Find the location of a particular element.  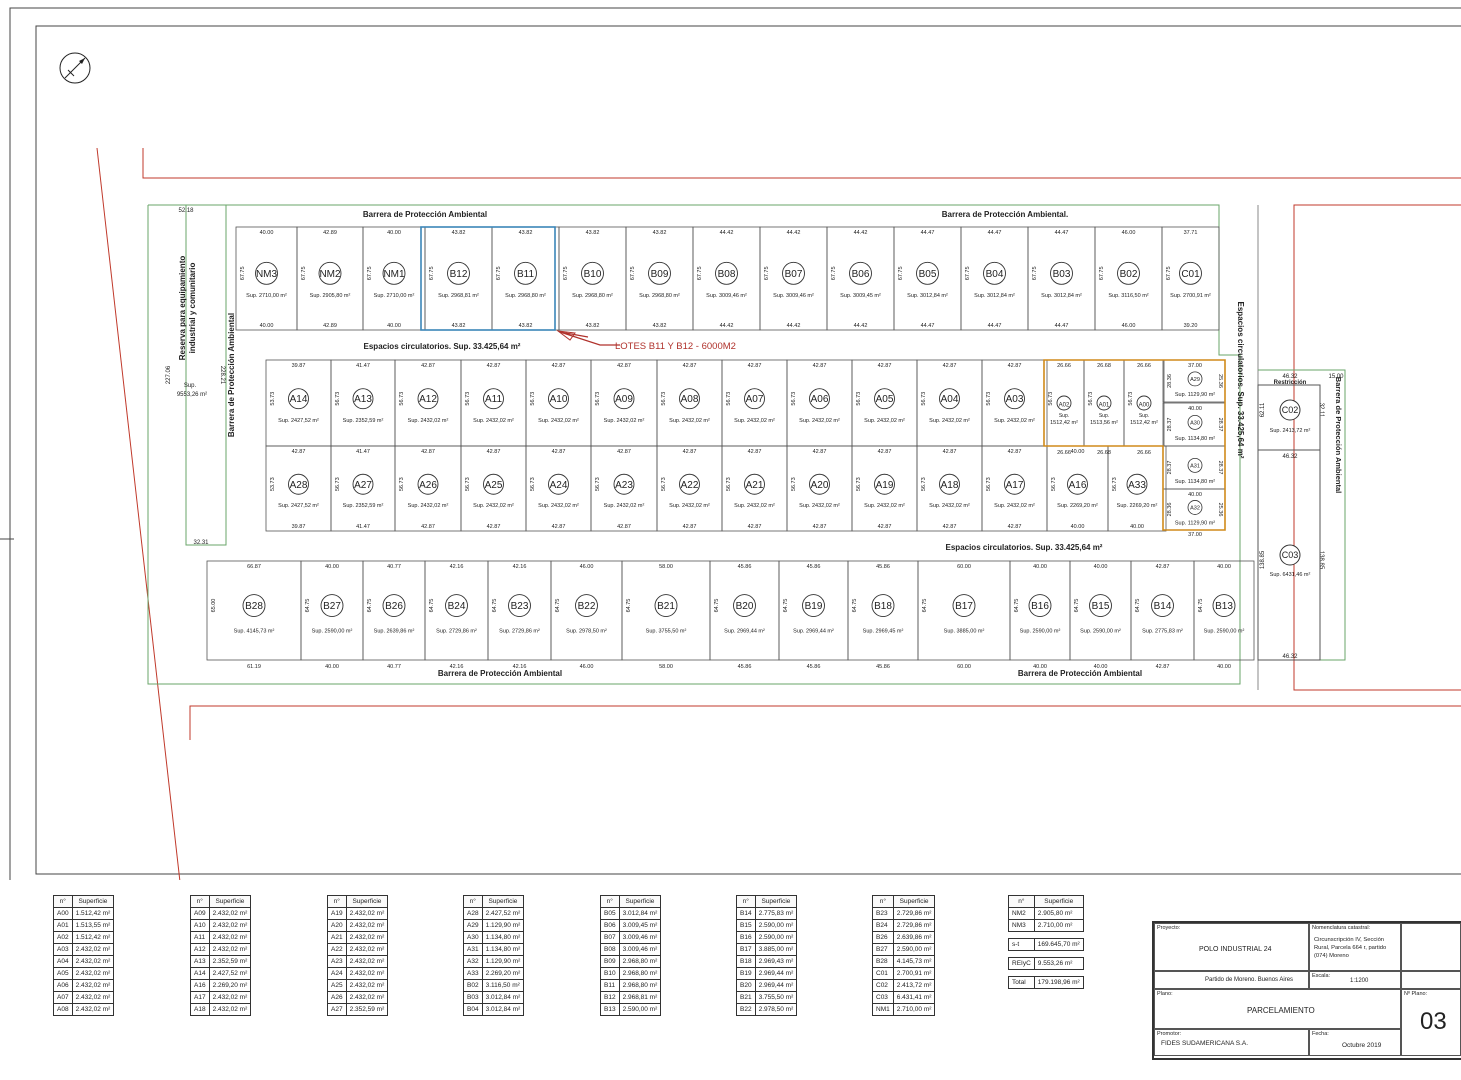

table-cell: B26 is located at coordinates (883, 937).